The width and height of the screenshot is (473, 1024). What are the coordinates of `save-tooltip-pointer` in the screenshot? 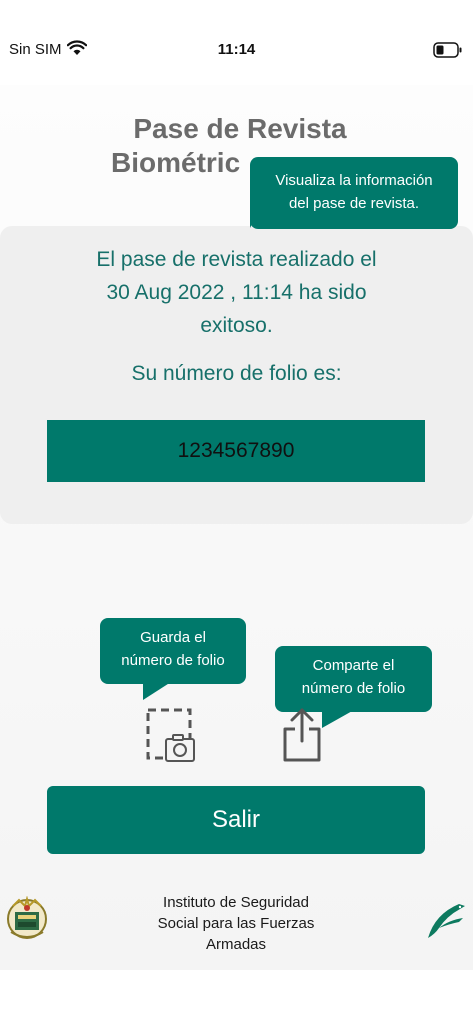 It's located at (157, 691).